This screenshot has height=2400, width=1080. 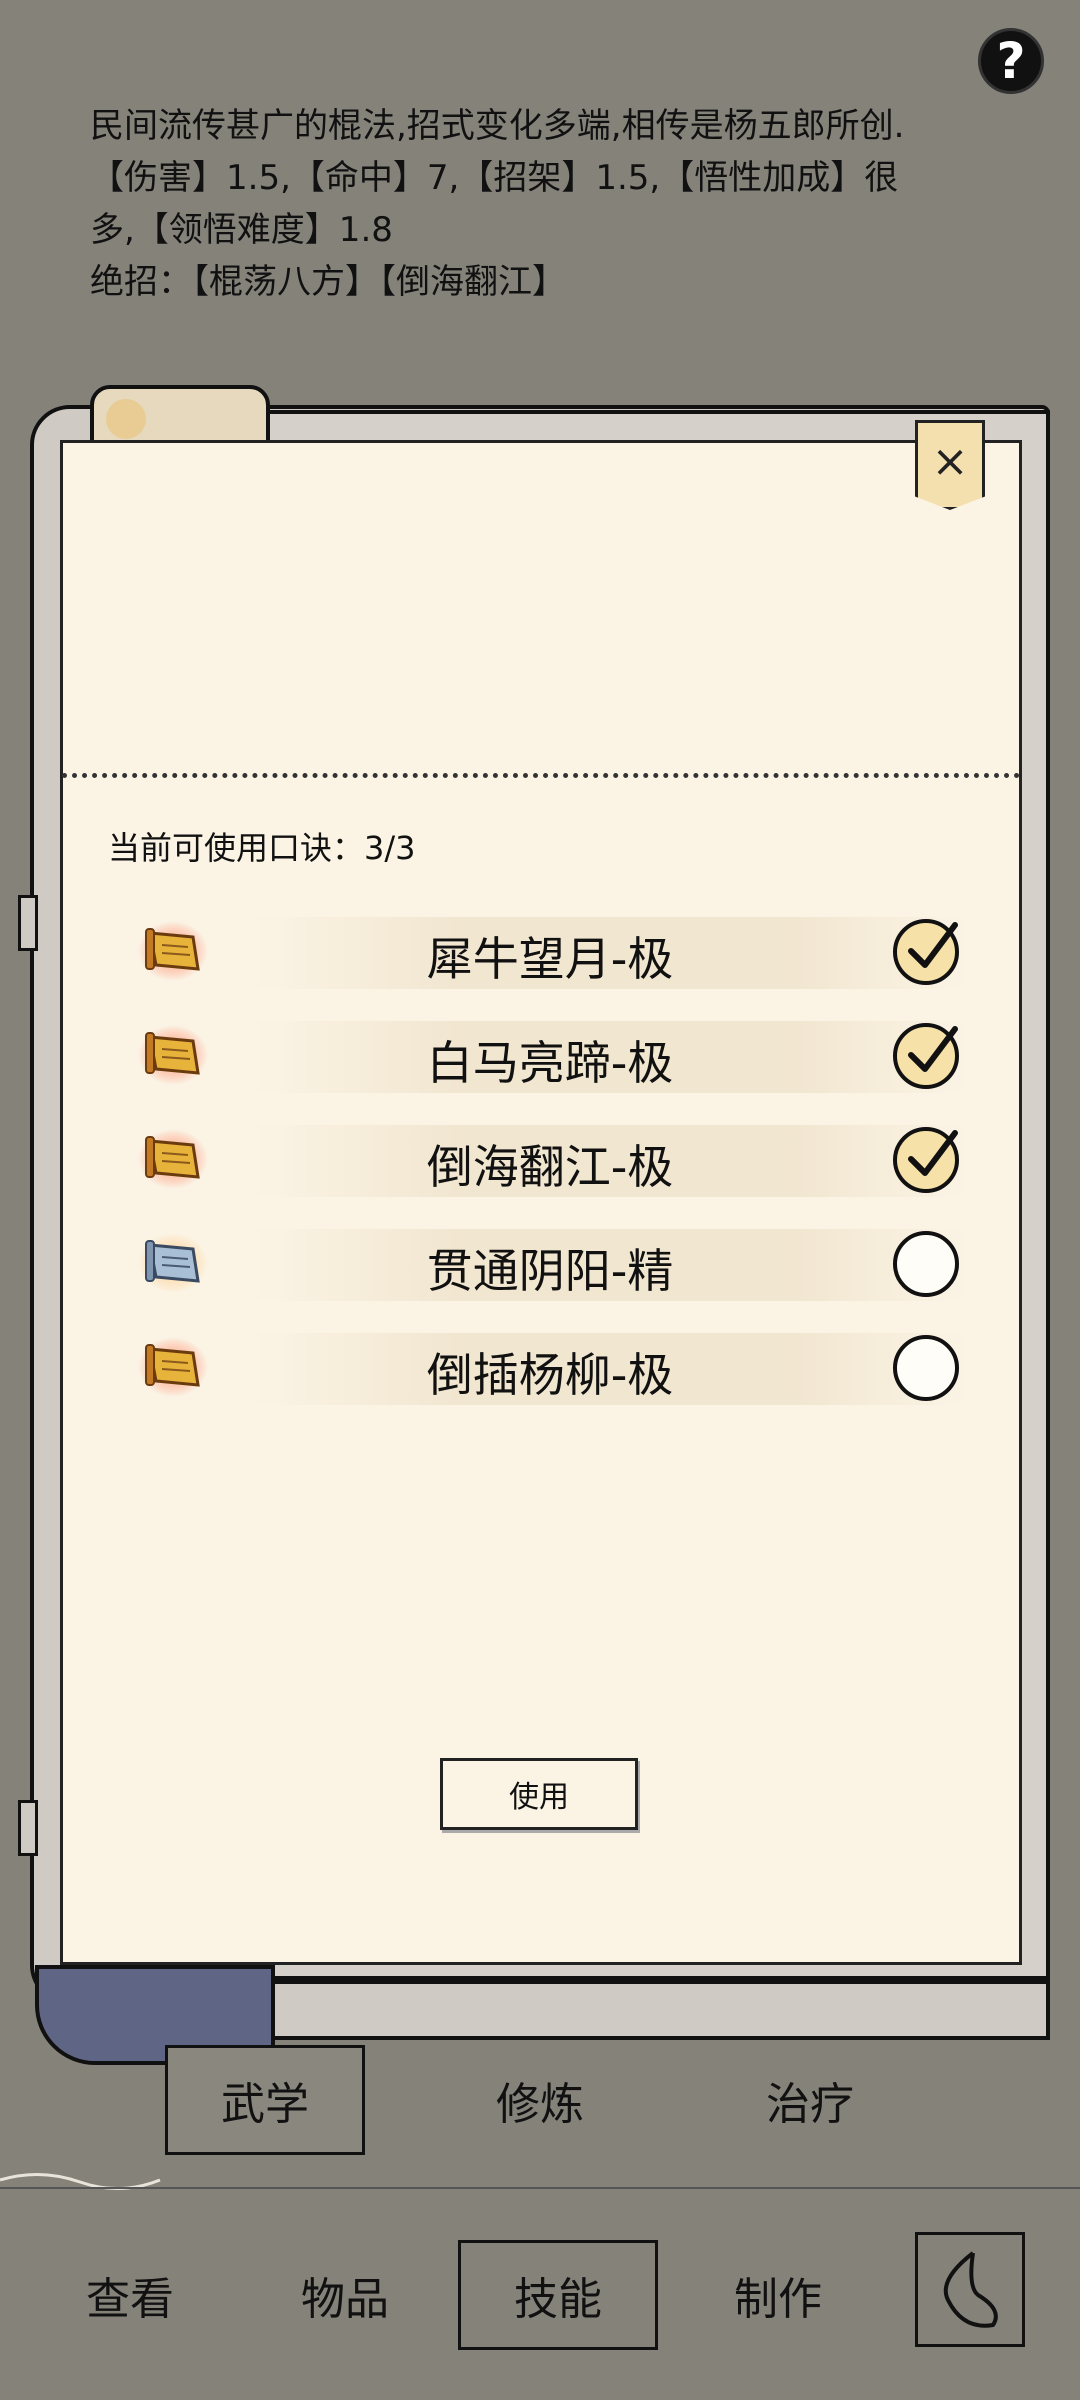 I want to click on back-button, so click(x=970, y=2289).